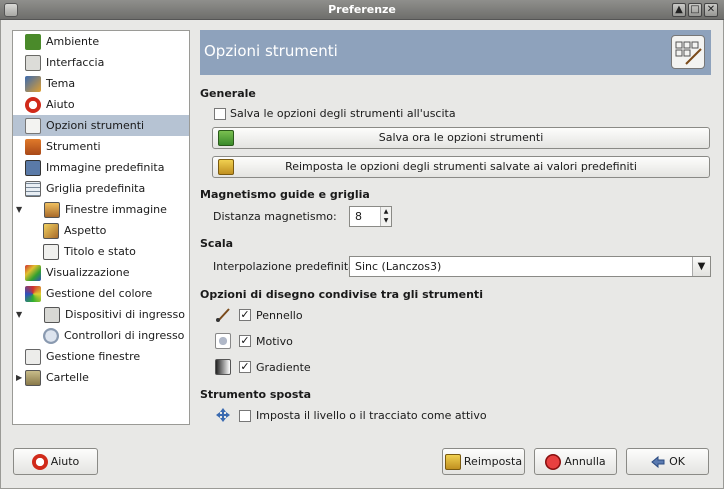 This screenshot has width=724, height=489. What do you see at coordinates (101, 335) in the screenshot?
I see `tree-item-controllori-ingresso: Controllori di ingresso` at bounding box center [101, 335].